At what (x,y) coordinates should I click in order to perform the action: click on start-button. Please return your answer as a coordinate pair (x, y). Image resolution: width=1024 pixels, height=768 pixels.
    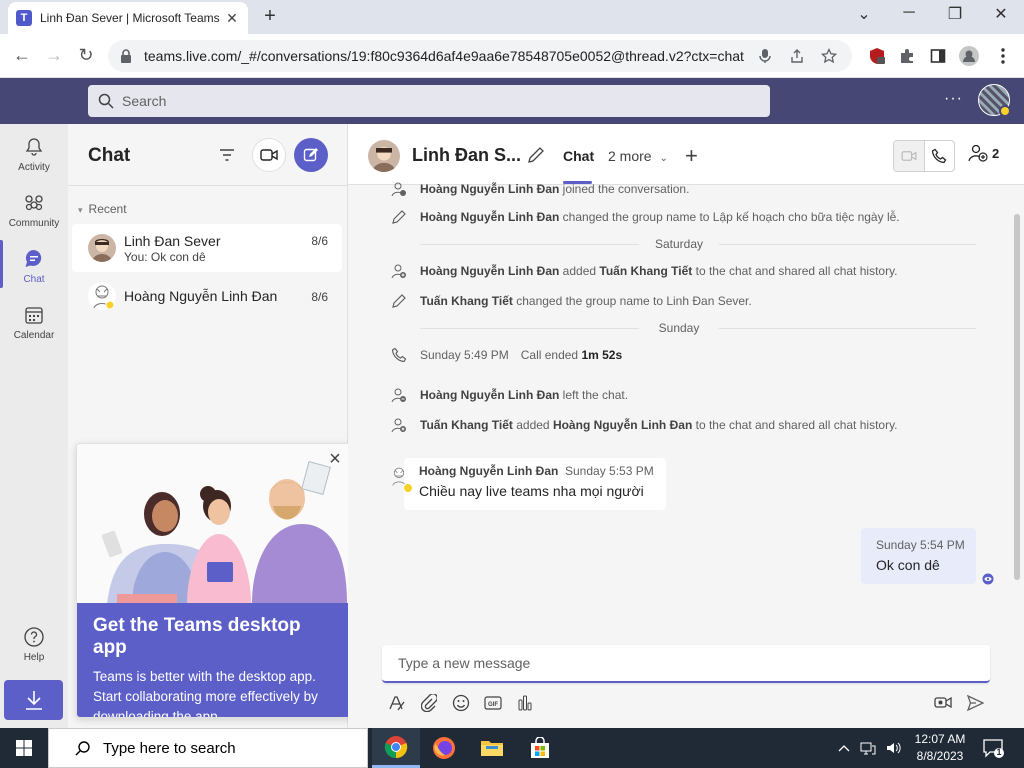
    Looking at the image, I should click on (24, 748).